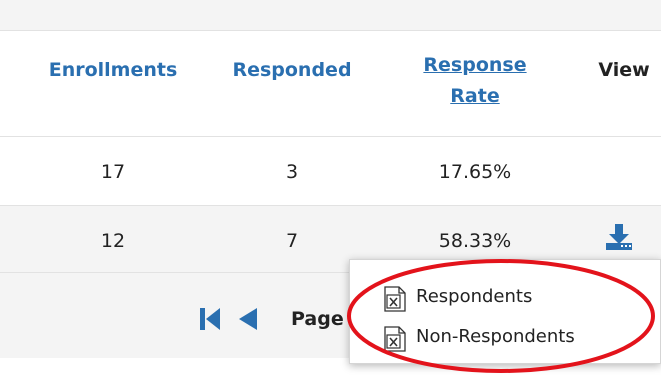 Image resolution: width=661 pixels, height=387 pixels. What do you see at coordinates (624, 70) in the screenshot?
I see `column-header-view: View` at bounding box center [624, 70].